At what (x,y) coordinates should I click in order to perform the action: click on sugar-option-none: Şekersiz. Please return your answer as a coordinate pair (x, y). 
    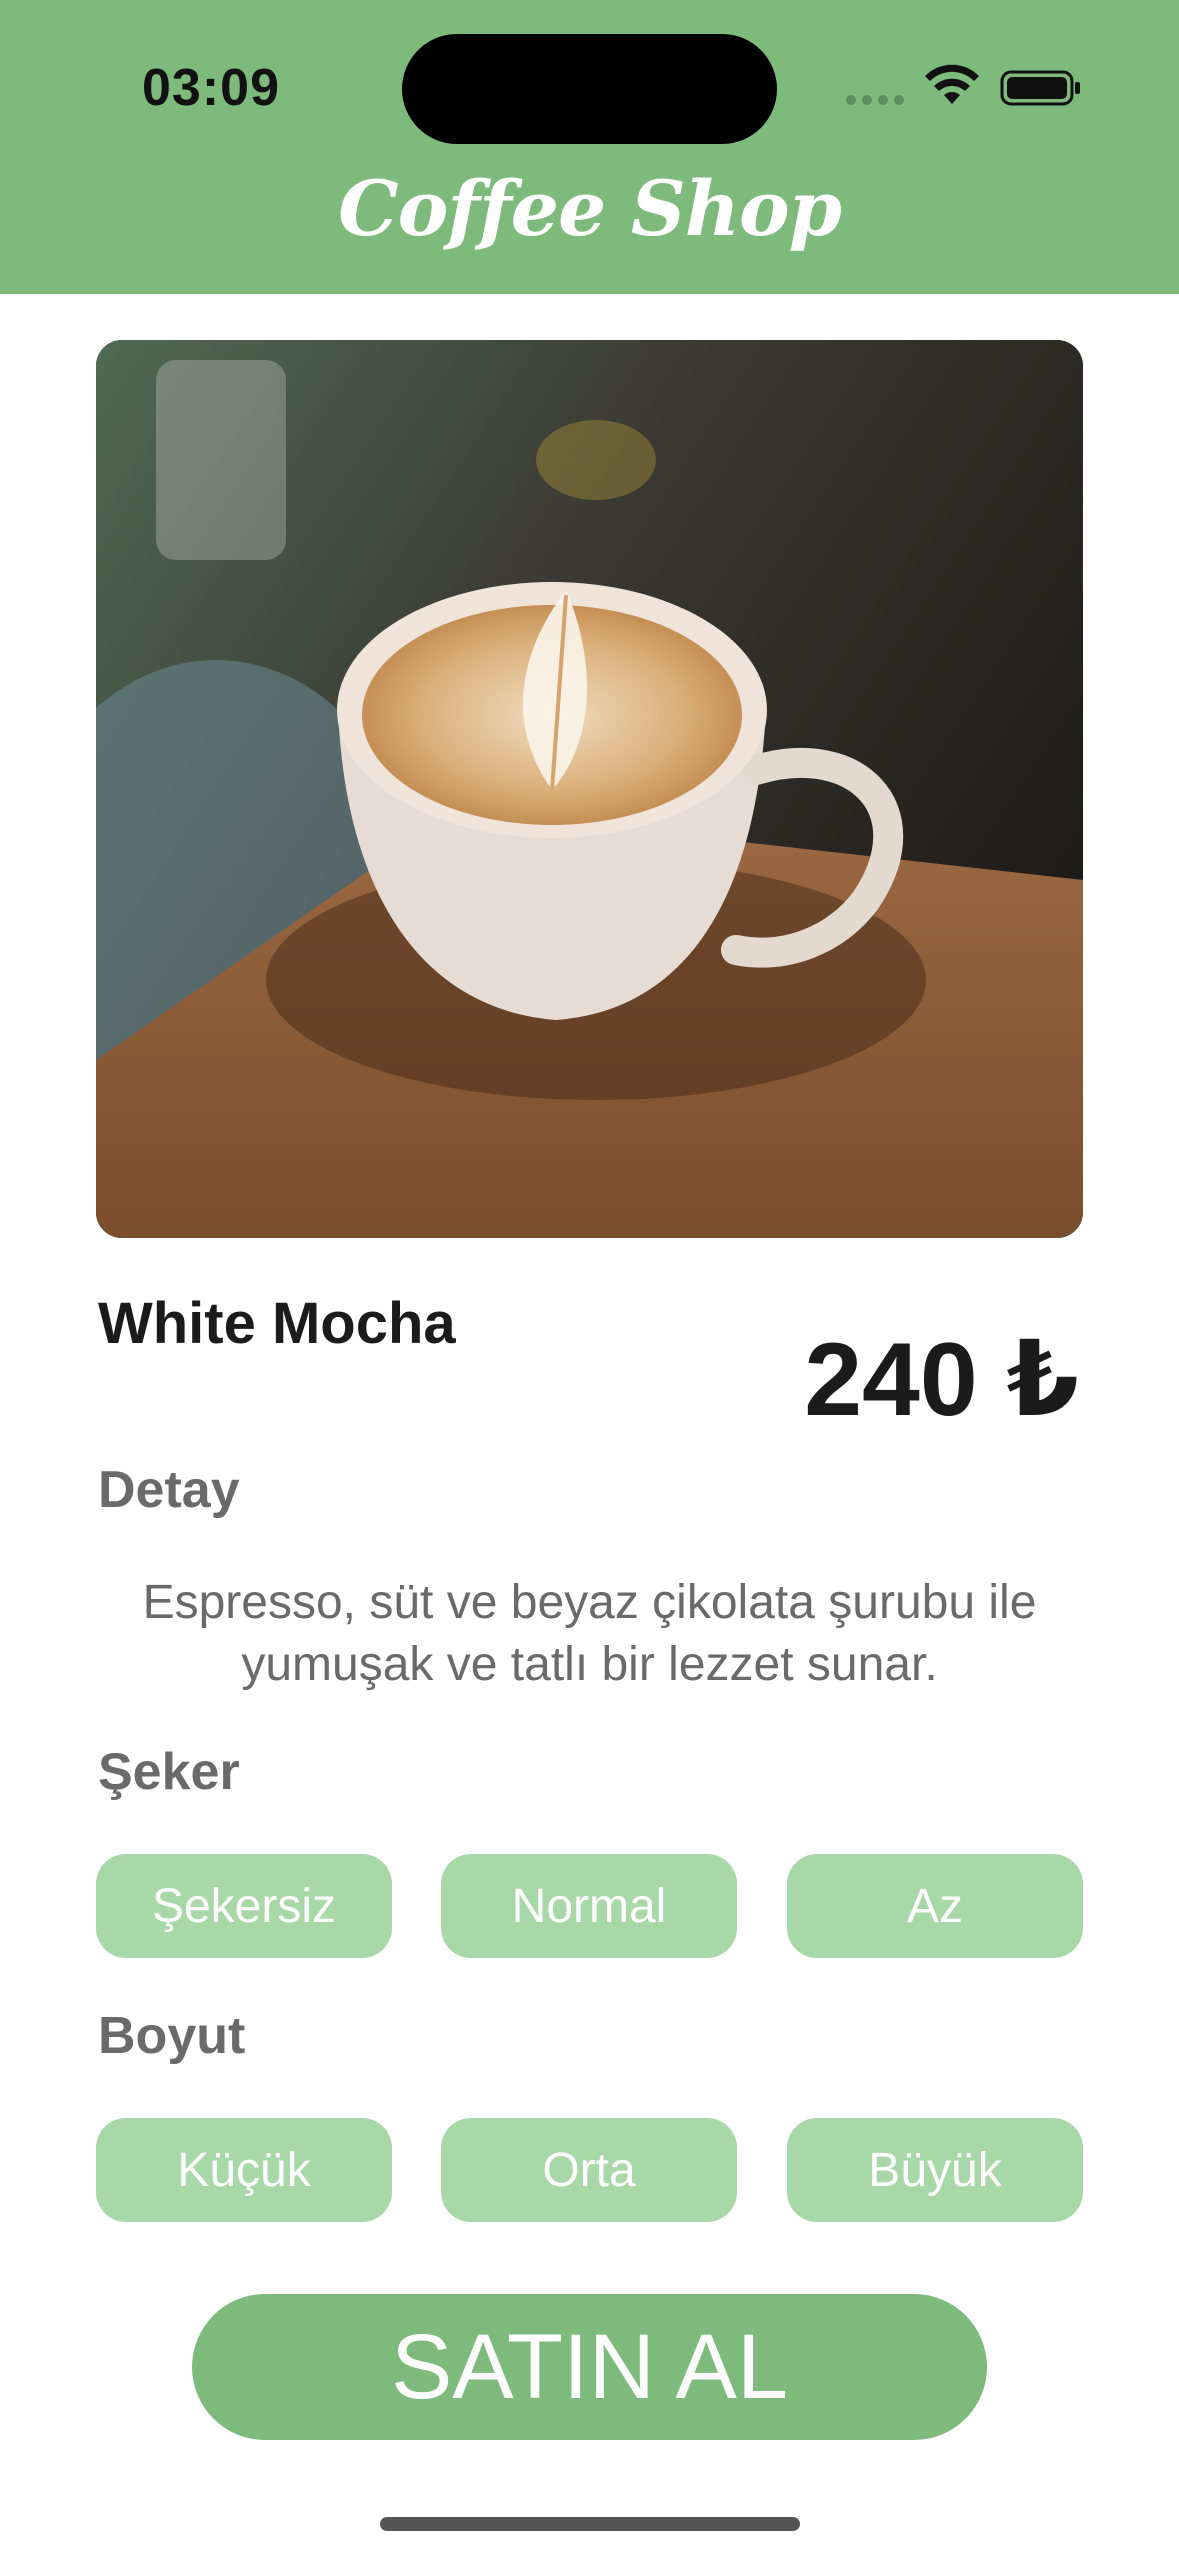
    Looking at the image, I should click on (244, 1906).